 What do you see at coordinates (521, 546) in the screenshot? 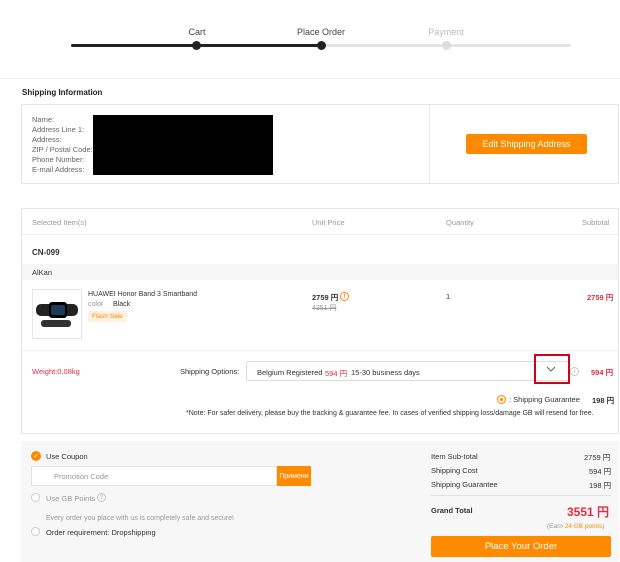
I see `place-order-button: Place Your Order` at bounding box center [521, 546].